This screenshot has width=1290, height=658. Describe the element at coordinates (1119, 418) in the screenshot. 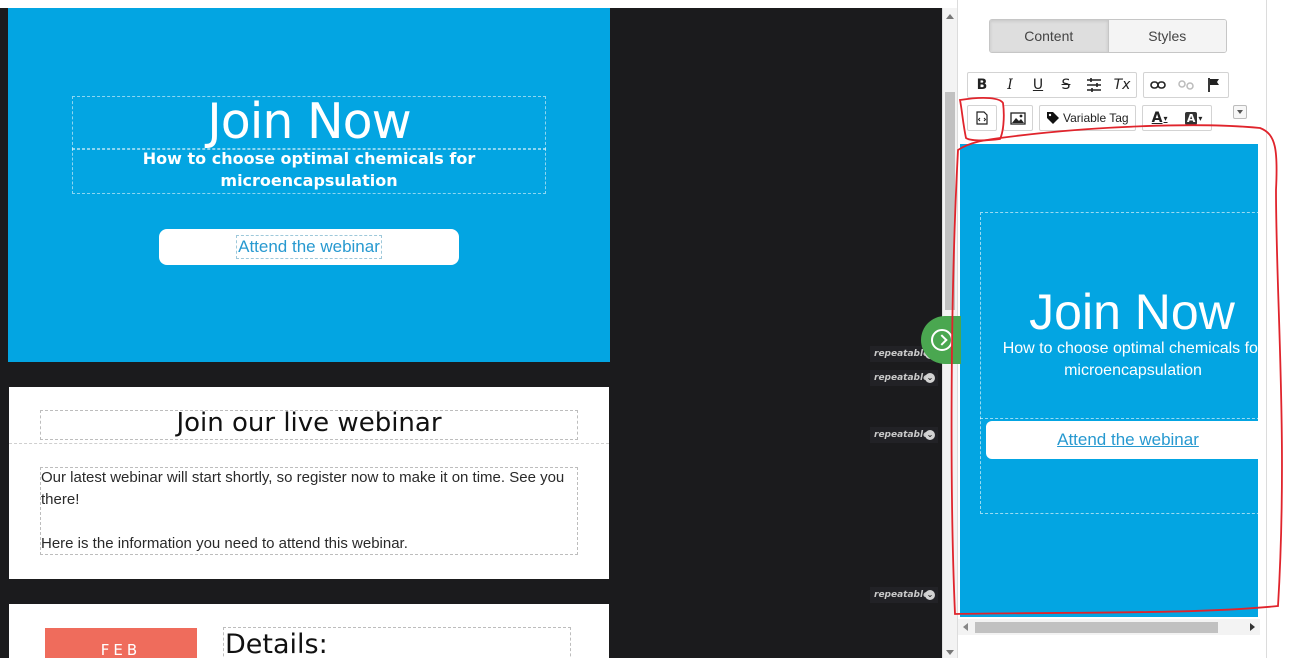

I see `preview-divider` at that location.